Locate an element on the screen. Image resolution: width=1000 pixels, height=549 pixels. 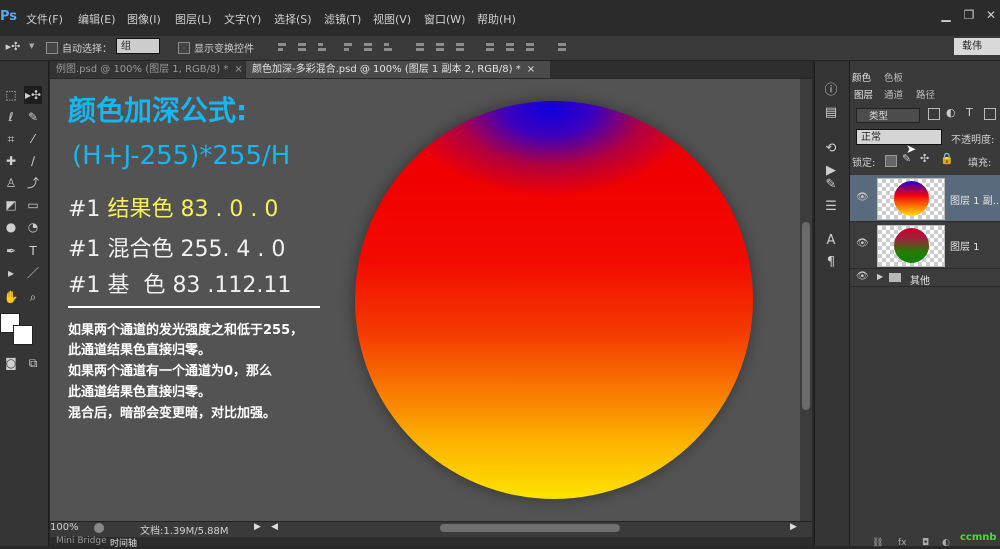
adjustments-icon: ☰ is located at coordinates (831, 207).